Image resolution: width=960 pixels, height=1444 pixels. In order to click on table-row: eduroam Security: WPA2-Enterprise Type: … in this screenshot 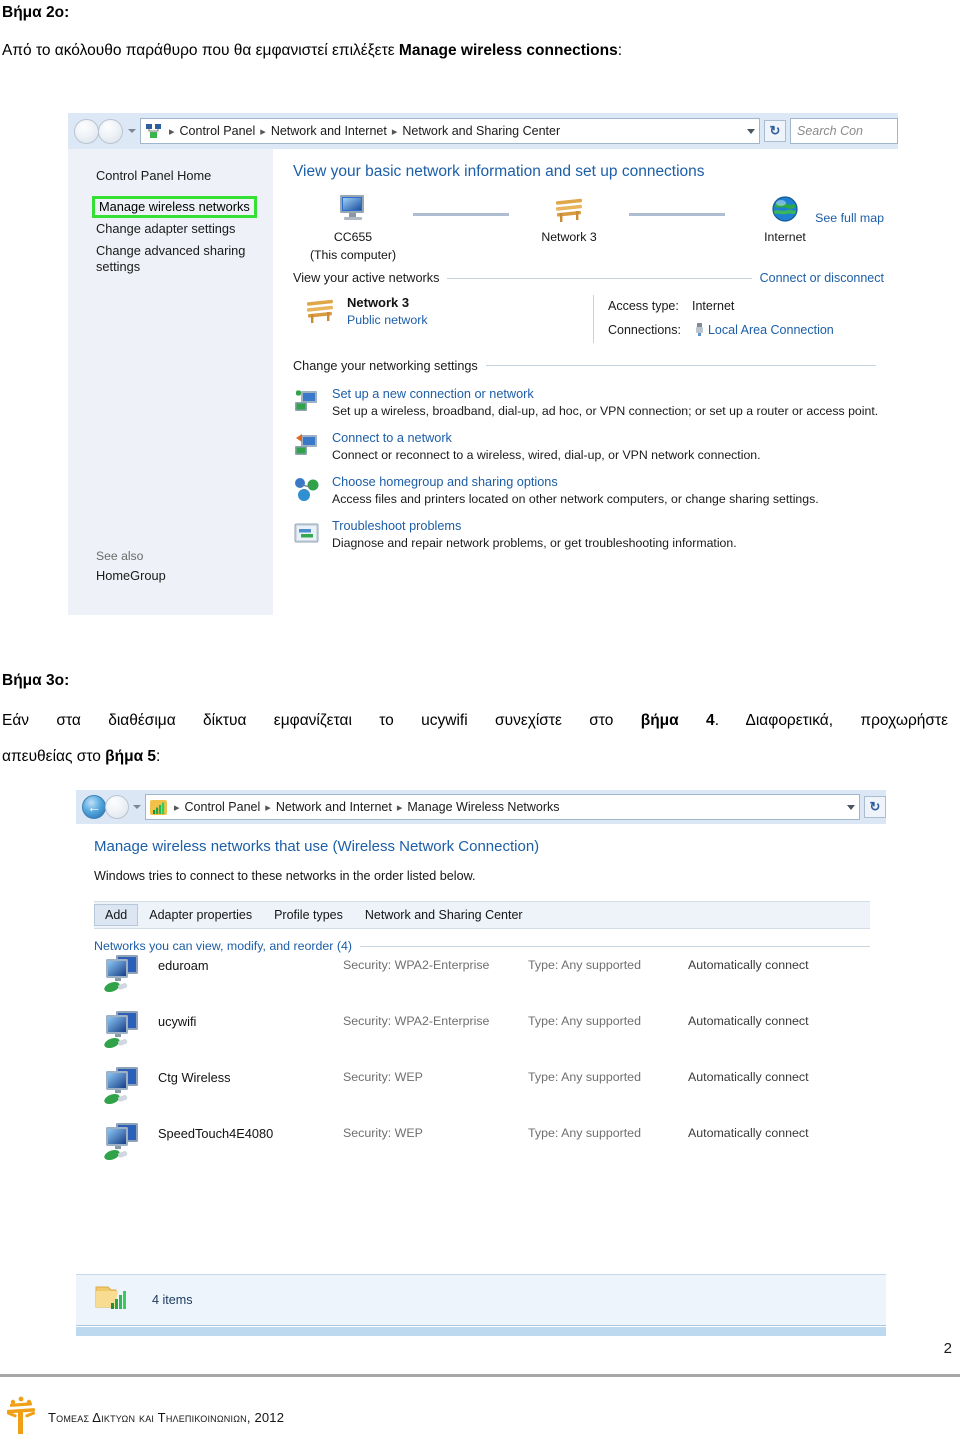, I will do `click(482, 981)`.